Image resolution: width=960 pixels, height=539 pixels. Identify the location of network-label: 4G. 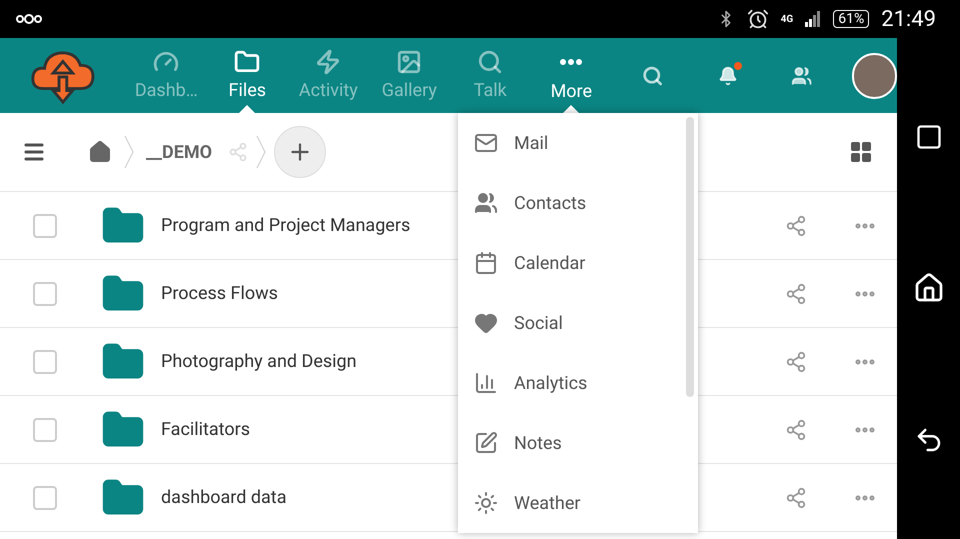
(787, 19).